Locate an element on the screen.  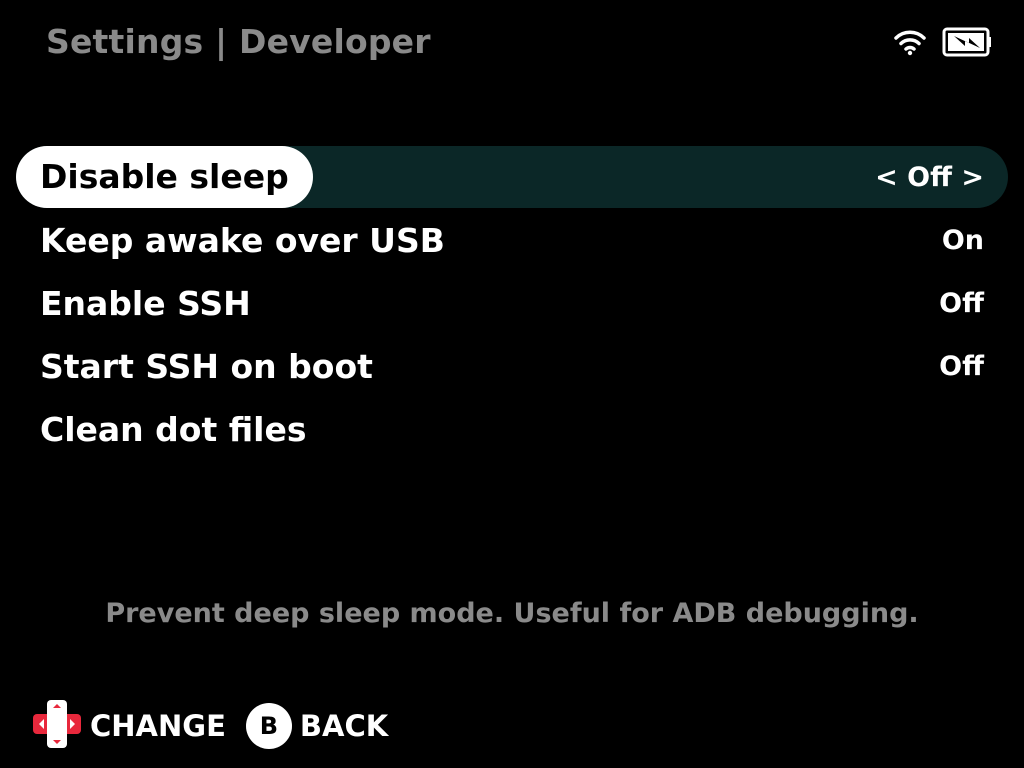
button-hints: CHANGE B BACK is located at coordinates (210, 726).